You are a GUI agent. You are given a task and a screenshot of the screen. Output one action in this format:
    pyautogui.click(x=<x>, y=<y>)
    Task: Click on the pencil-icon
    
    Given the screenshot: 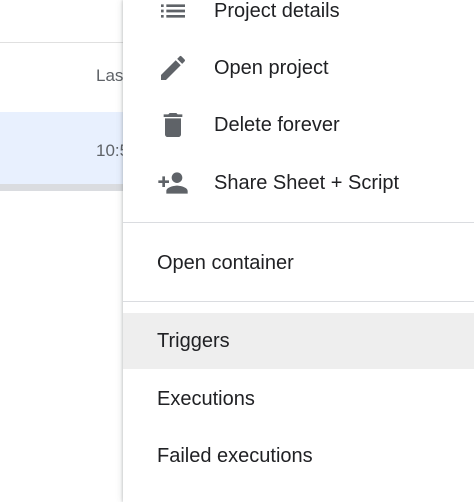 What is the action you would take?
    pyautogui.click(x=173, y=68)
    